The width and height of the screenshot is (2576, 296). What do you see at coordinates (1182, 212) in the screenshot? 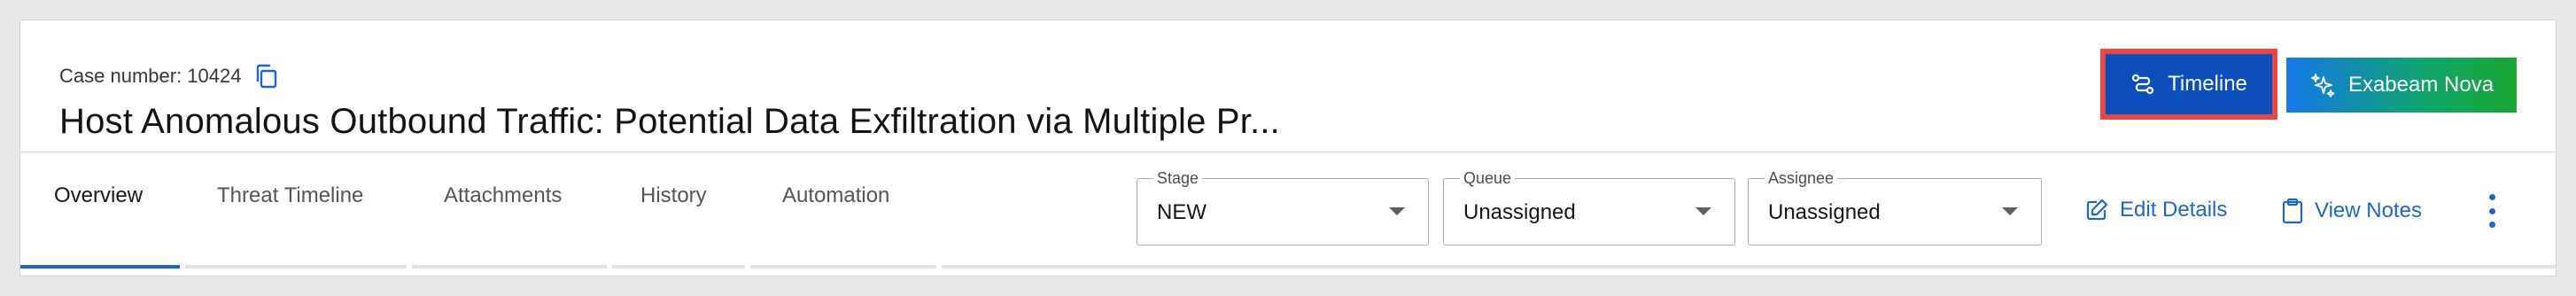
I see `stage-select-value: NEW` at bounding box center [1182, 212].